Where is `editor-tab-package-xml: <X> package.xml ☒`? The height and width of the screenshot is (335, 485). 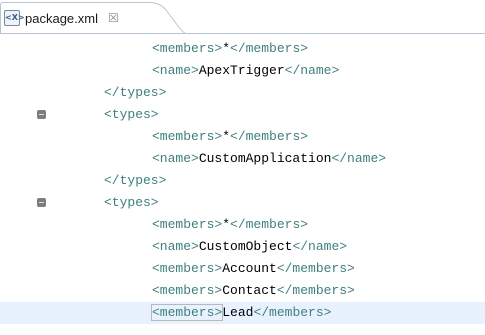 editor-tab-package-xml: <X> package.xml ☒ is located at coordinates (93, 18).